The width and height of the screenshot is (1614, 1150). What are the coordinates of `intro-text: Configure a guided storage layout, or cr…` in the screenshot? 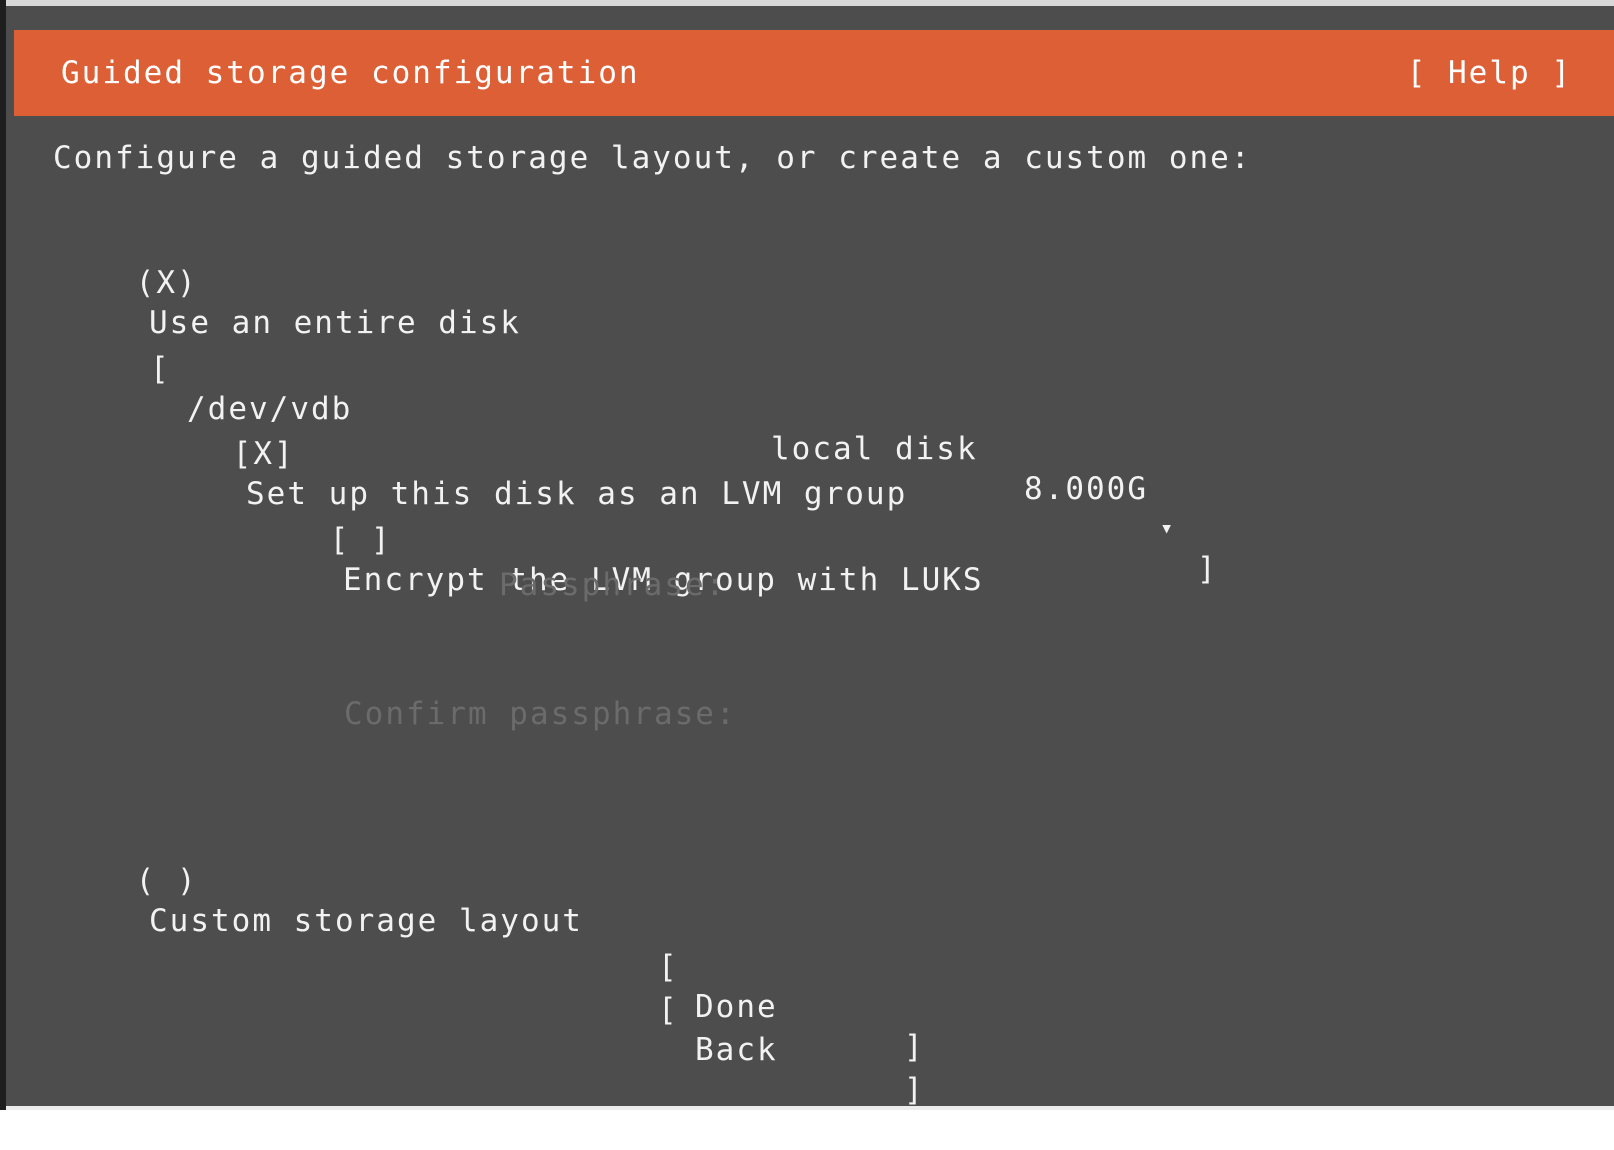 It's located at (652, 158).